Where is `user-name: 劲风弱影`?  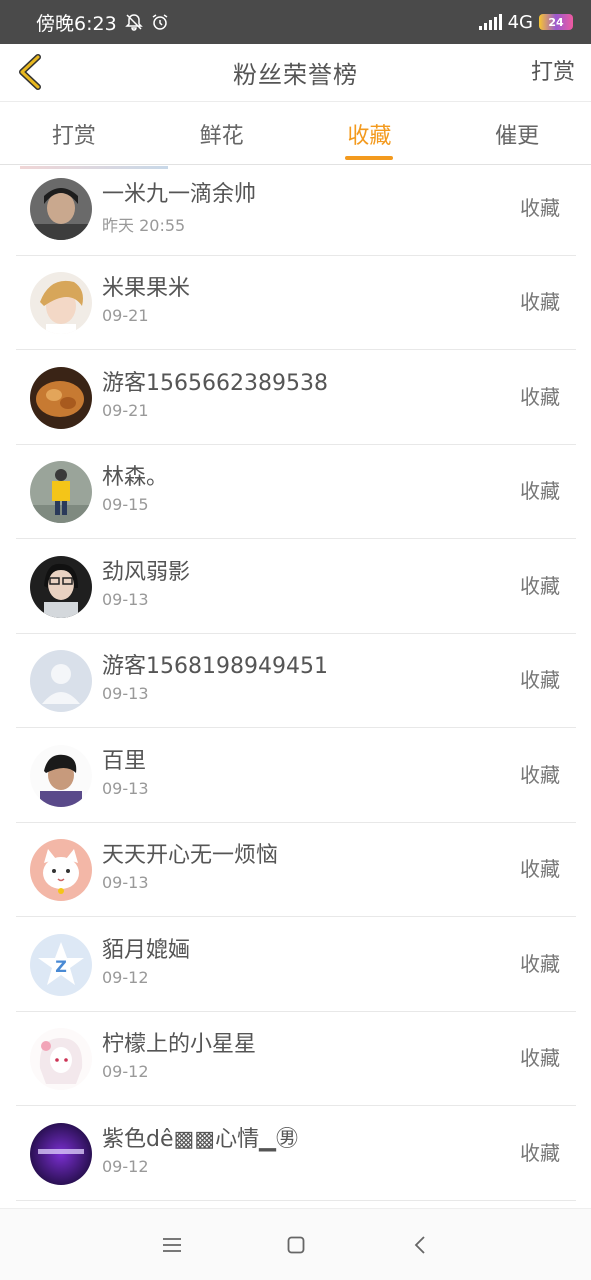 user-name: 劲风弱影 is located at coordinates (146, 572).